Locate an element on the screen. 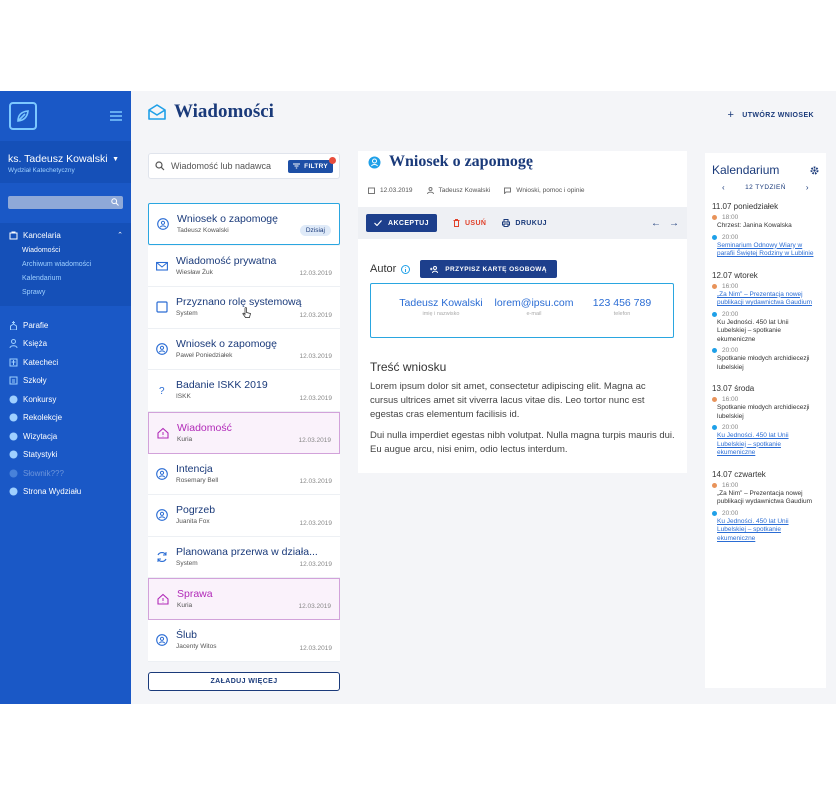  arrow-left-icon: ← is located at coordinates (656, 223).